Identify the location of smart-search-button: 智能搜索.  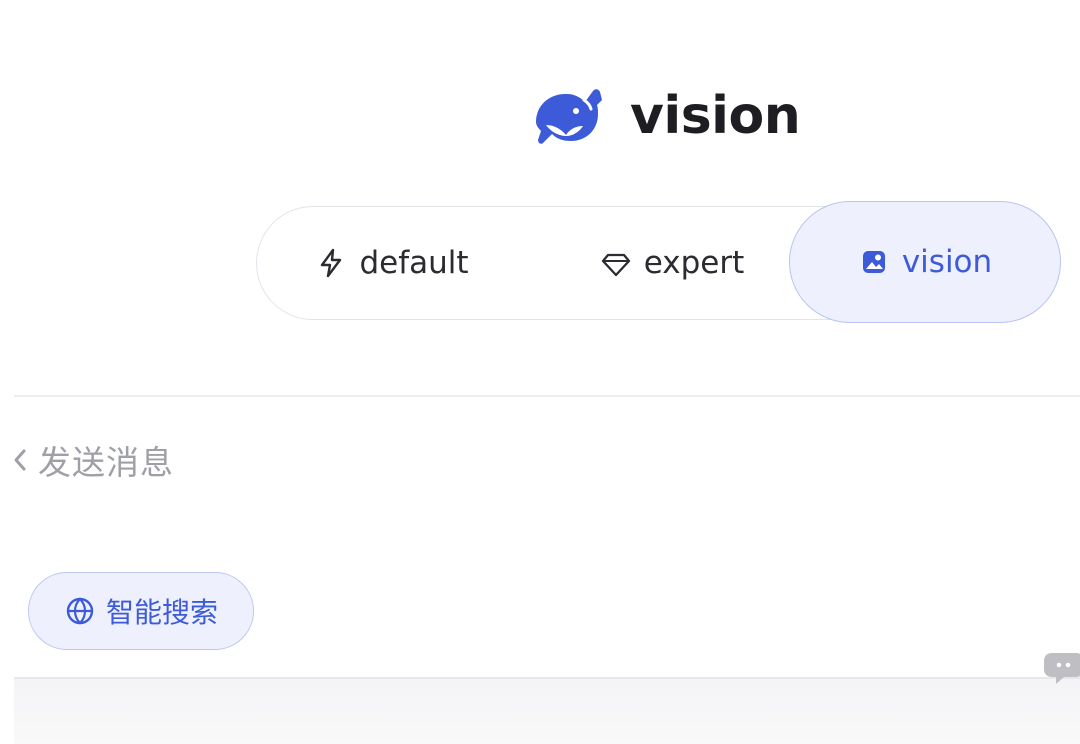
(141, 611).